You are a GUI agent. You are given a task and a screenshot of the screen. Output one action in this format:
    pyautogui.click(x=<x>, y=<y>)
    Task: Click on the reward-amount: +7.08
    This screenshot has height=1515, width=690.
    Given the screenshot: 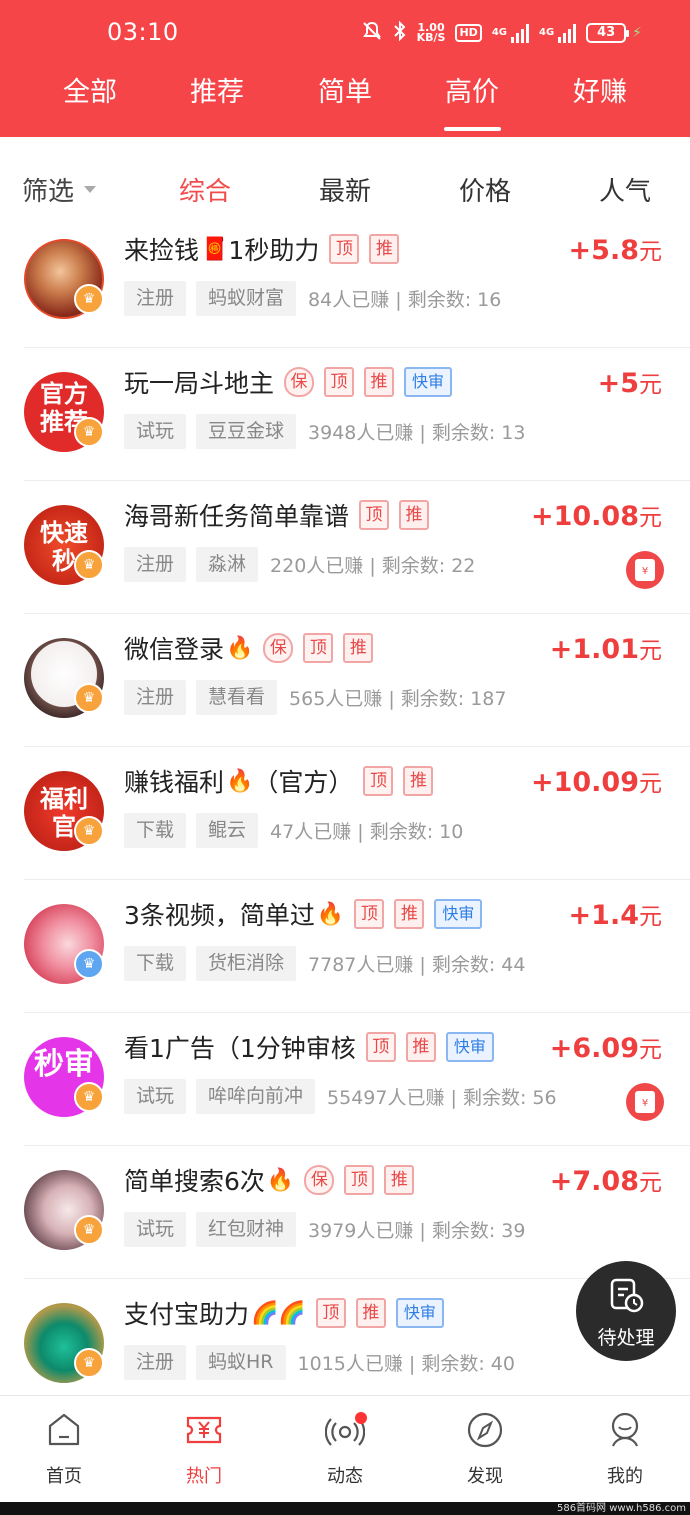 What is the action you would take?
    pyautogui.click(x=594, y=1181)
    